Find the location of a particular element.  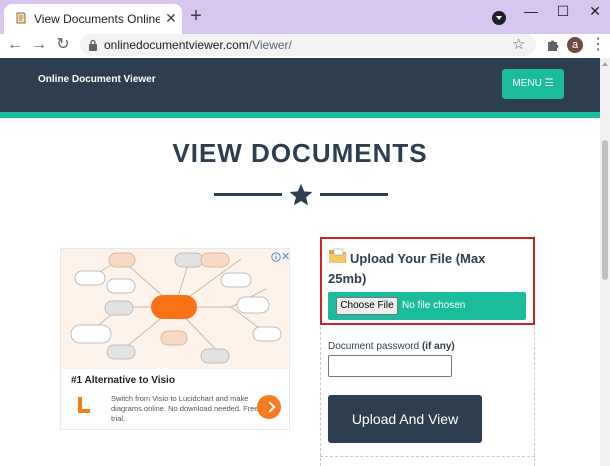

divider-line-left is located at coordinates (248, 194).